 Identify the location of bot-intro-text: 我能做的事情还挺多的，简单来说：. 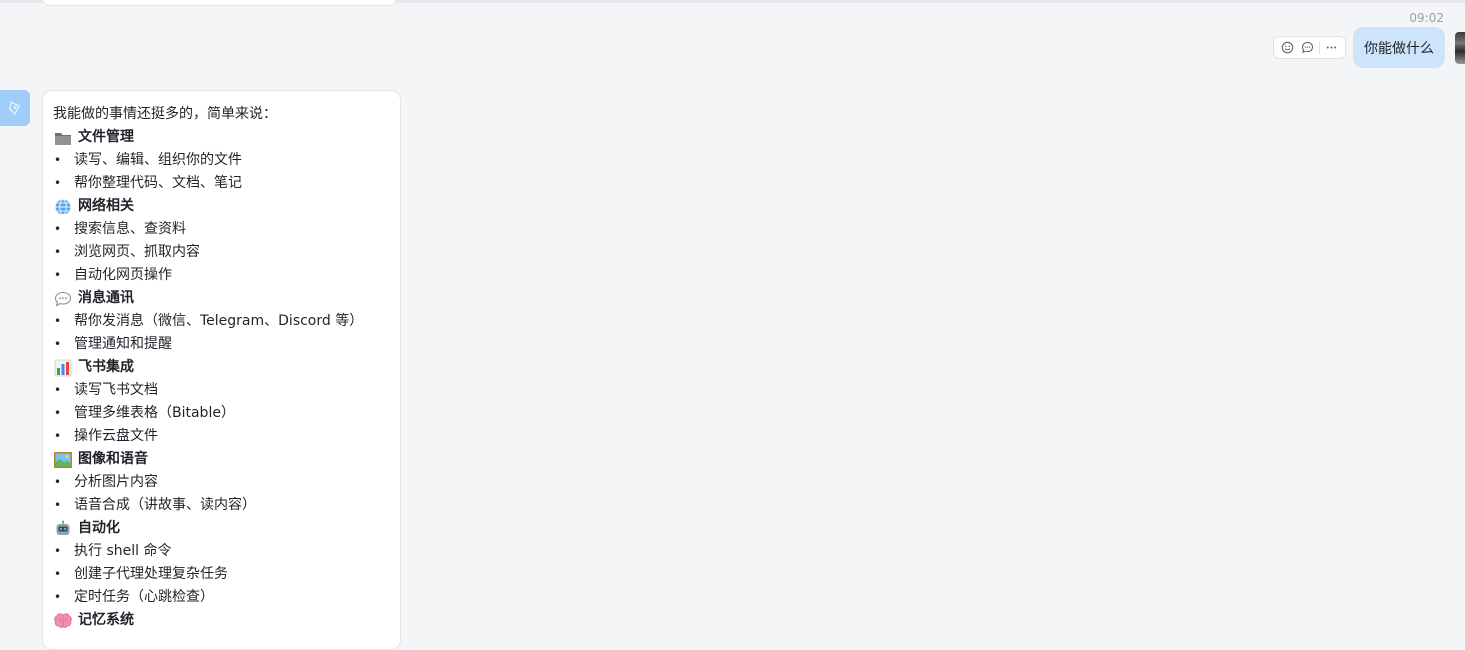
(165, 114).